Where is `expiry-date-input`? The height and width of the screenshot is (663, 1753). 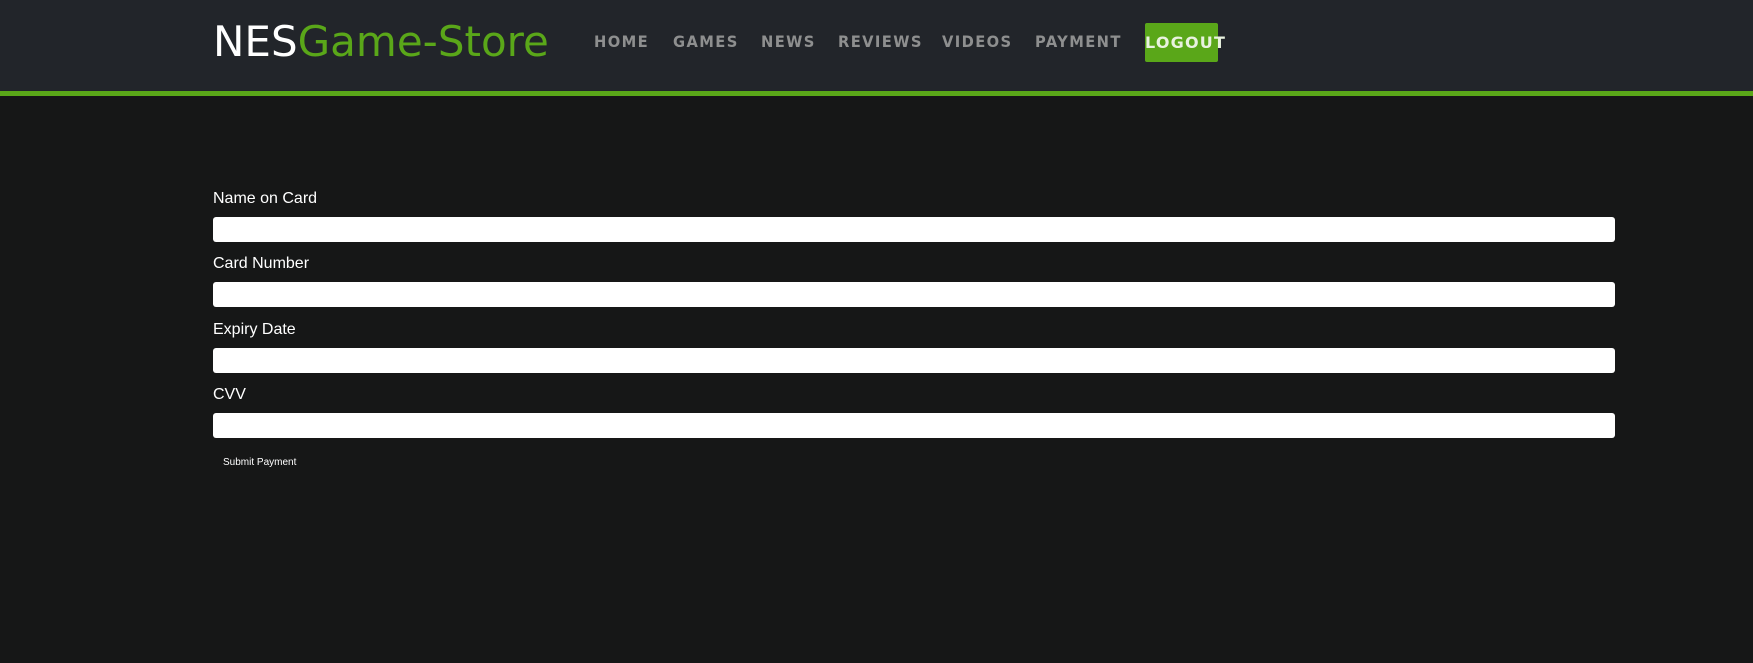
expiry-date-input is located at coordinates (914, 360).